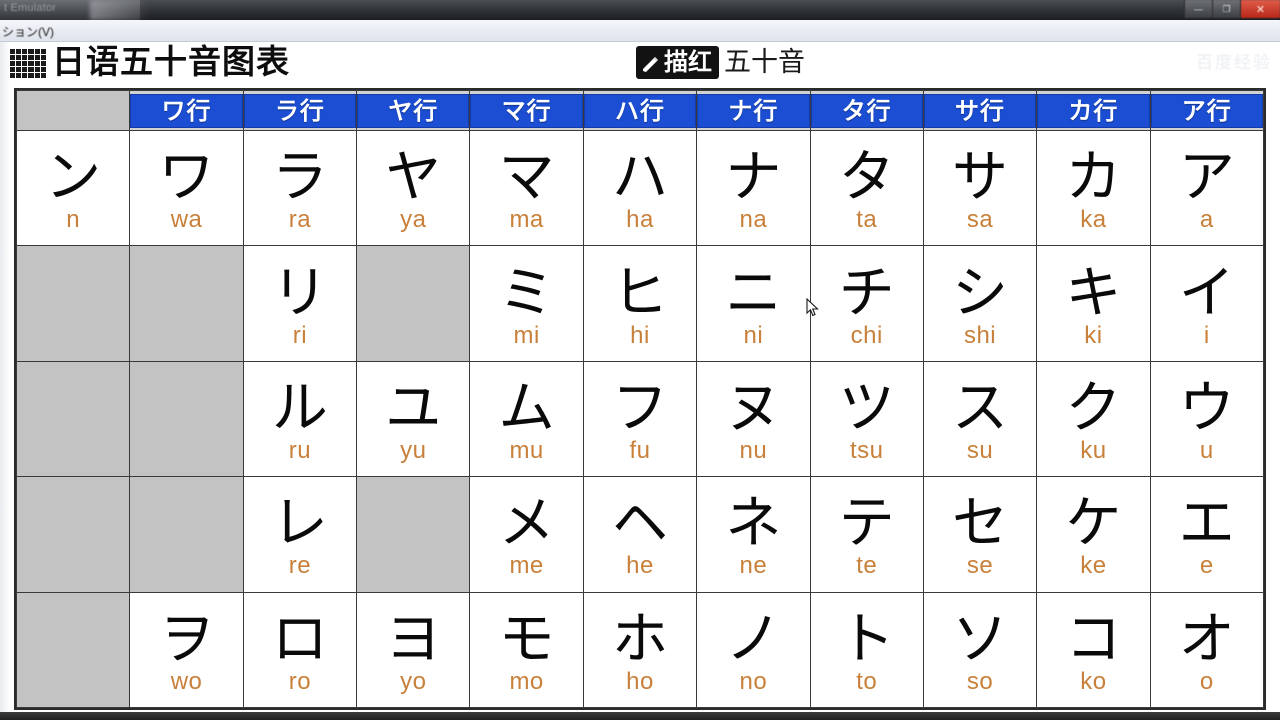  Describe the element at coordinates (753, 303) in the screenshot. I see `kana-cell: ニ ni` at that location.